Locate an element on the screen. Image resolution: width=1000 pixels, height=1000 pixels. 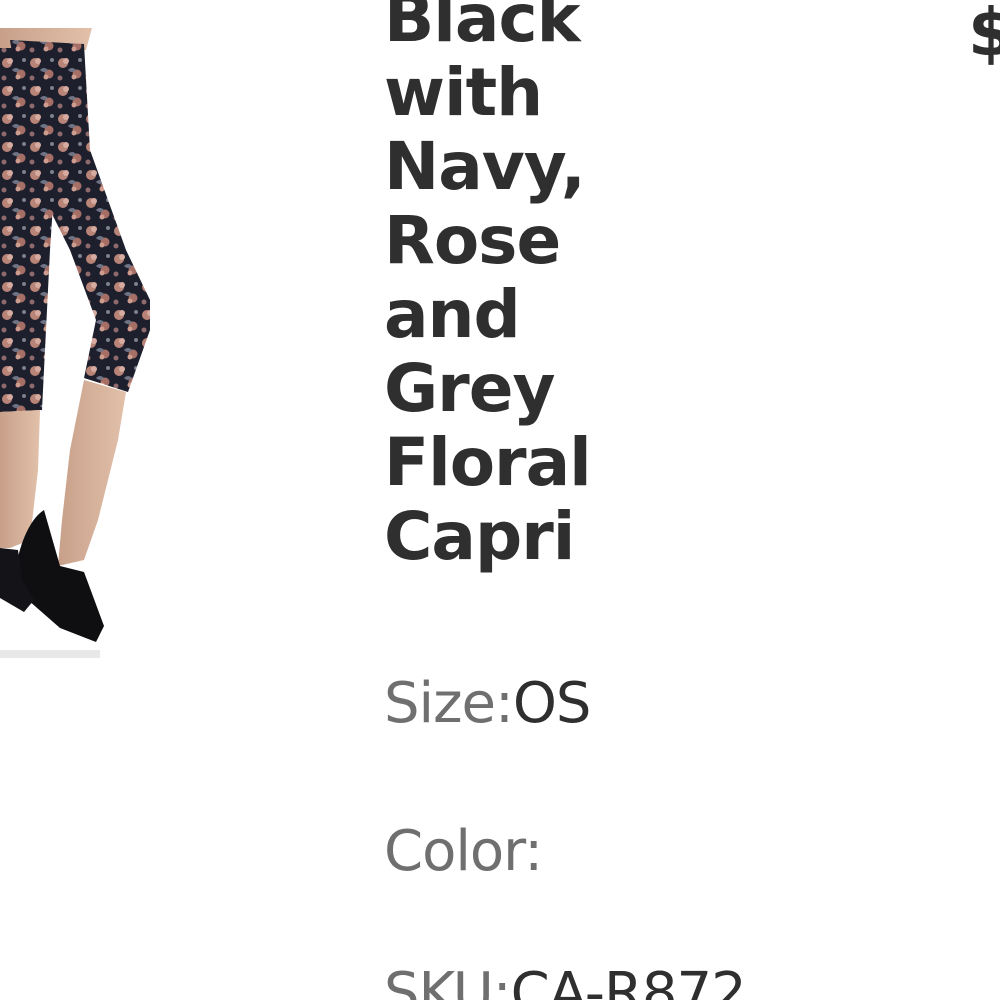
sku-label: SKU: is located at coordinates (448, 980).